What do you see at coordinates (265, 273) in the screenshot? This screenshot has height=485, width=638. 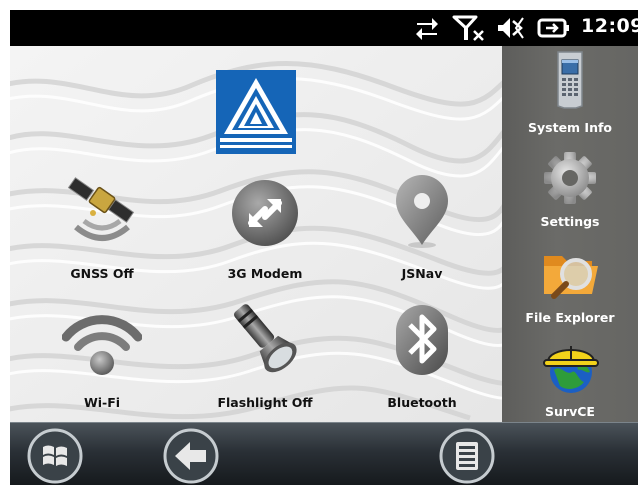 I see `app-3g-modem-label: 3G Modem` at bounding box center [265, 273].